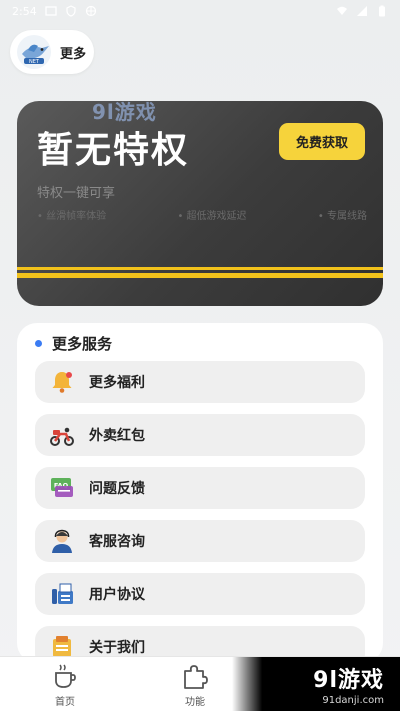  Describe the element at coordinates (52, 52) in the screenshot. I see `header-pill: NET 更多` at that location.